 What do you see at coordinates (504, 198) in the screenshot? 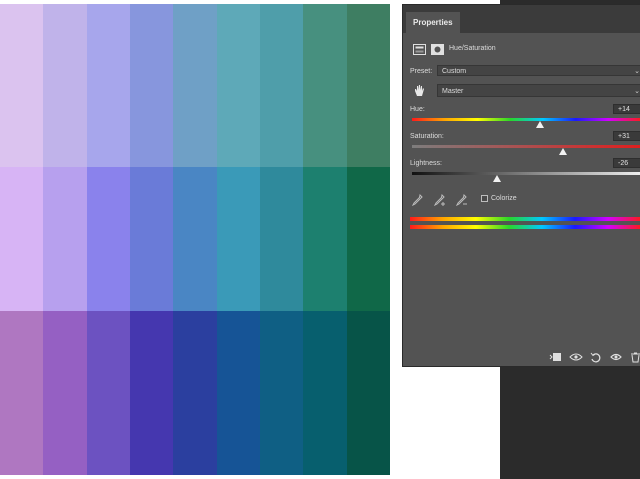
I see `colorize-label: Colorize` at bounding box center [504, 198].